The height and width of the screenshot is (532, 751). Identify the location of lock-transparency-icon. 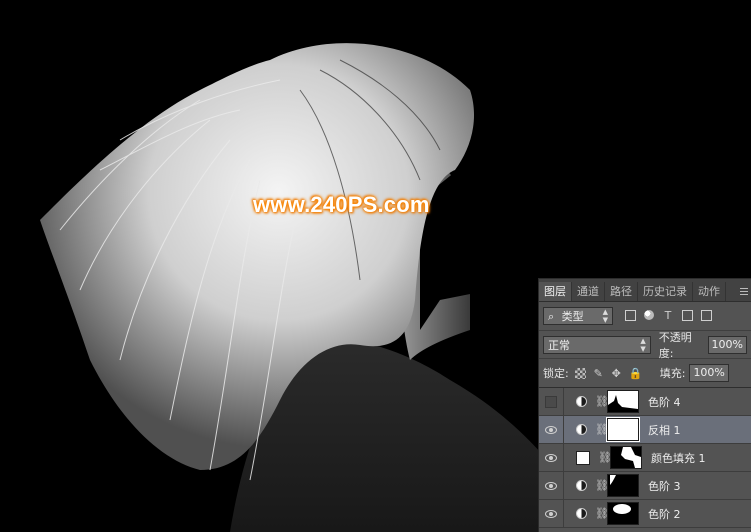
(580, 373).